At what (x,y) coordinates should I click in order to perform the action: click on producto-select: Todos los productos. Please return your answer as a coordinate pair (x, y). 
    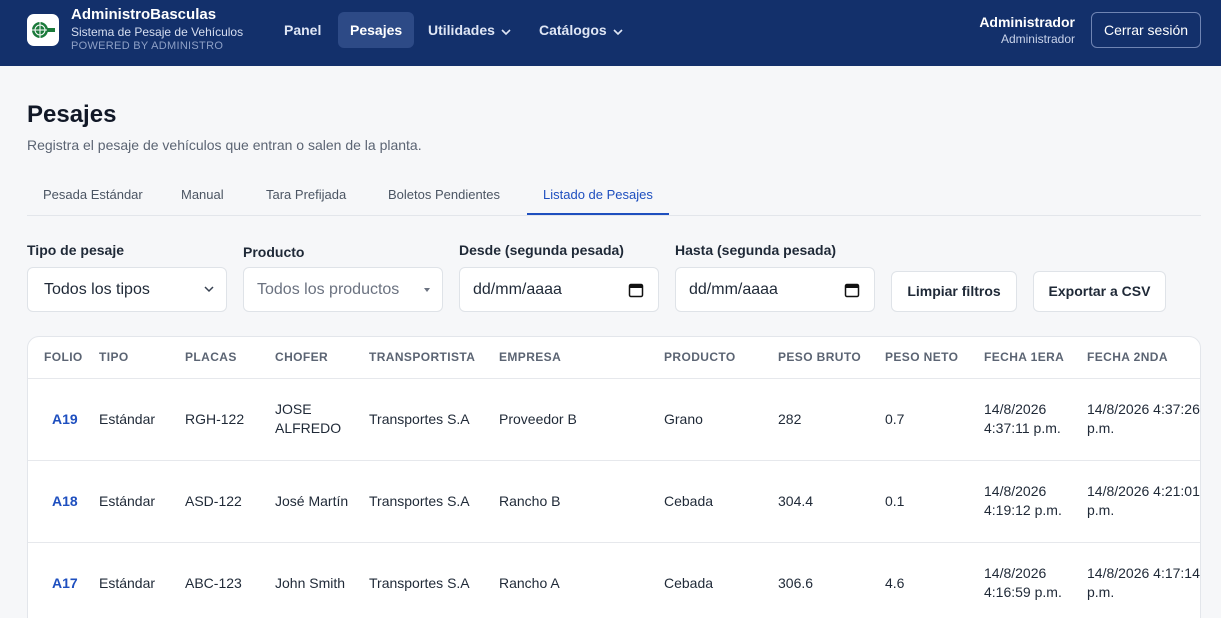
    Looking at the image, I should click on (343, 289).